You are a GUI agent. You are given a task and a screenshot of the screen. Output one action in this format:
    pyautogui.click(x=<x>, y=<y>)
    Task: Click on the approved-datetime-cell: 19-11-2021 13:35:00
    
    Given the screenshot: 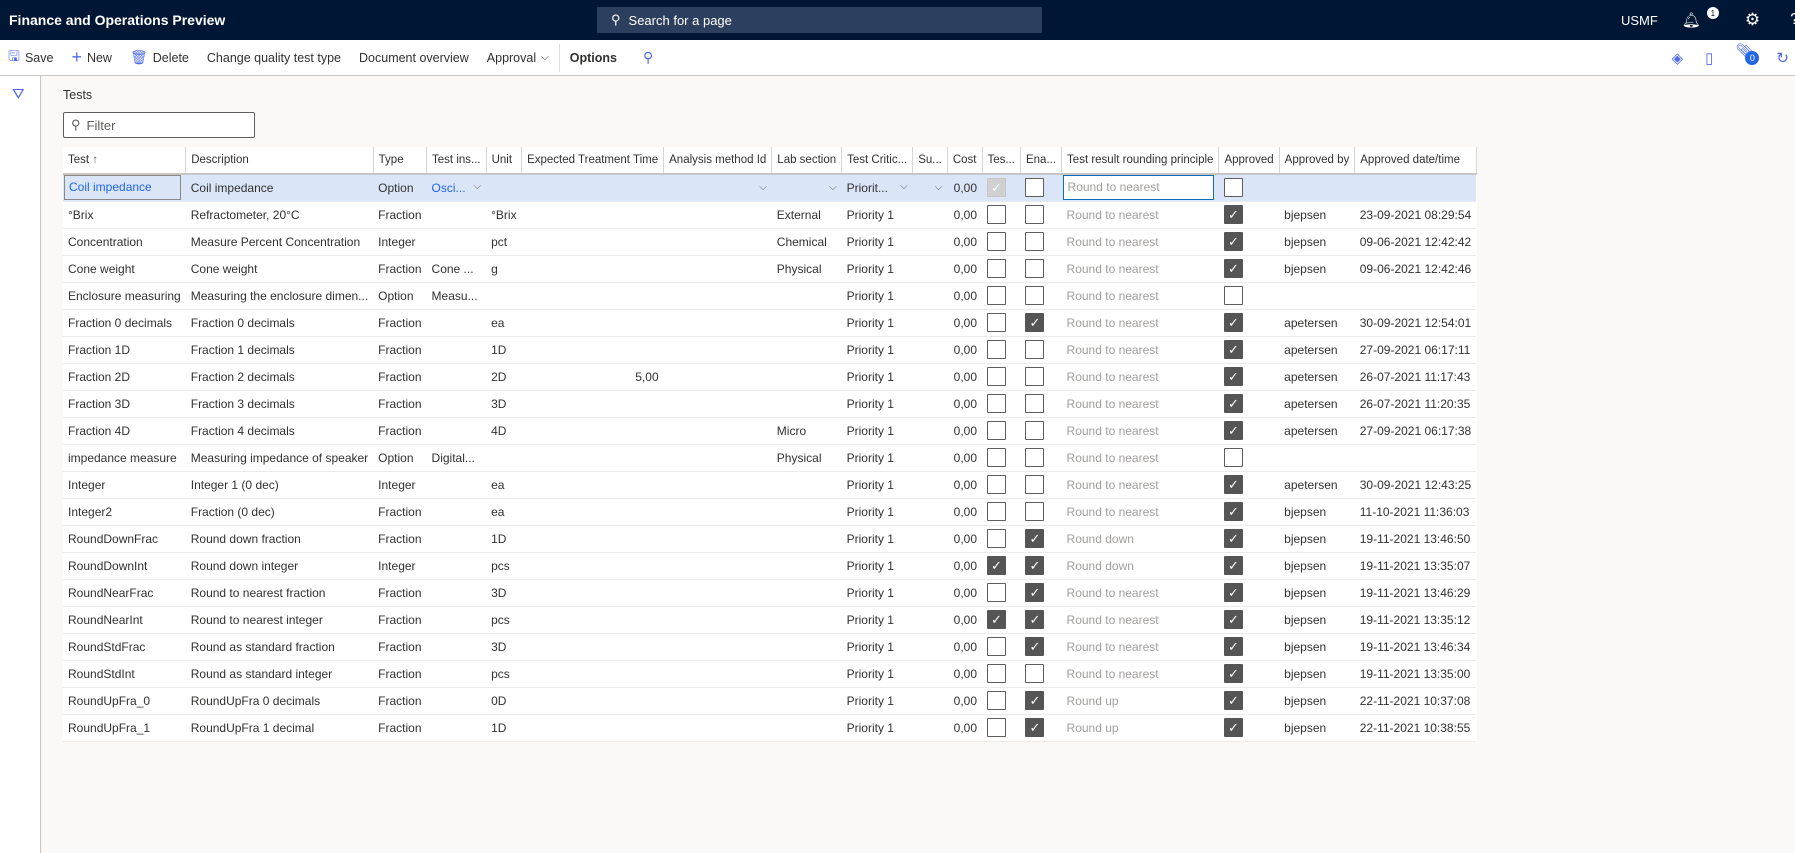 What is the action you would take?
    pyautogui.click(x=1415, y=674)
    